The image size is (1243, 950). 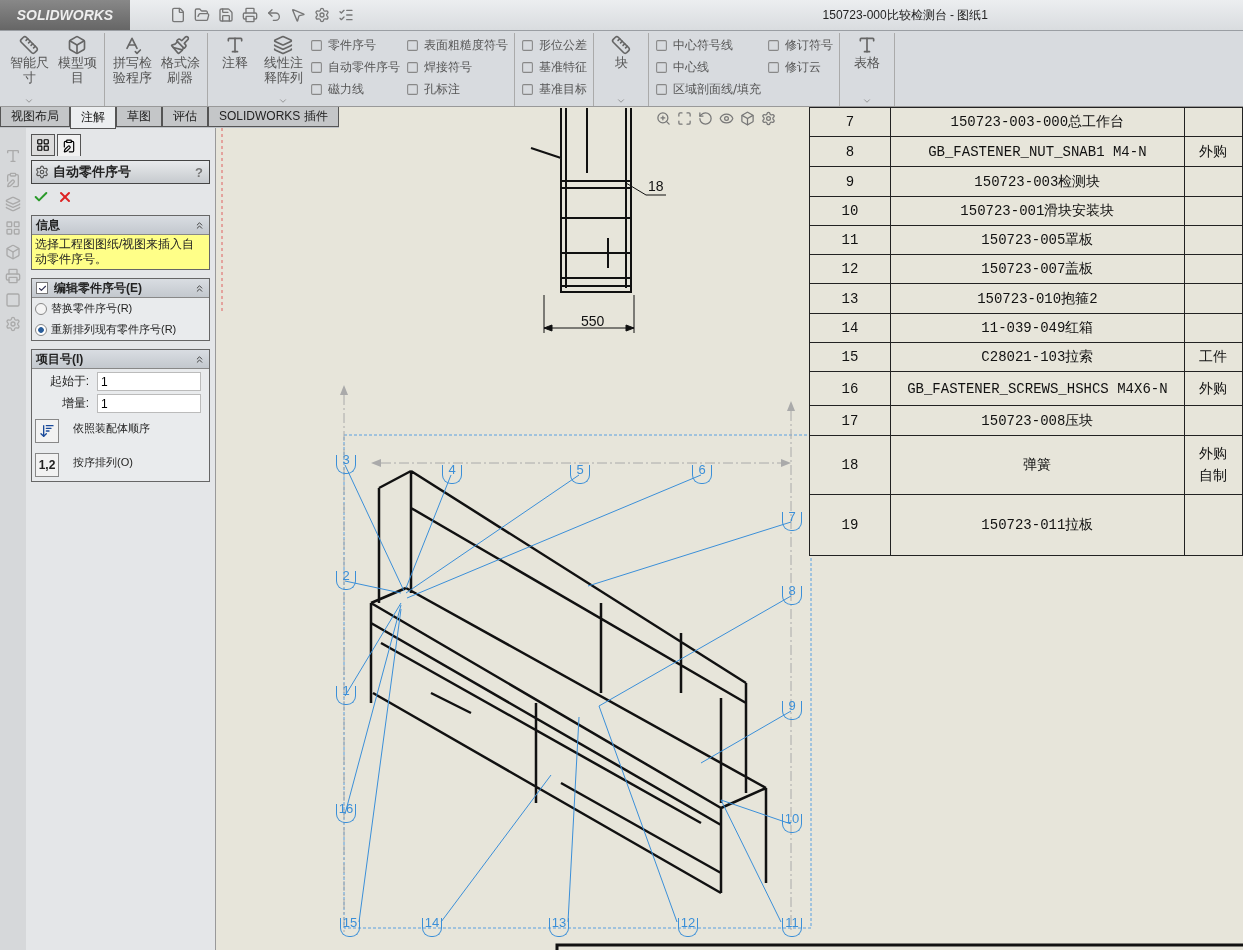 I want to click on ribbon-button: 修订云, so click(x=800, y=67).